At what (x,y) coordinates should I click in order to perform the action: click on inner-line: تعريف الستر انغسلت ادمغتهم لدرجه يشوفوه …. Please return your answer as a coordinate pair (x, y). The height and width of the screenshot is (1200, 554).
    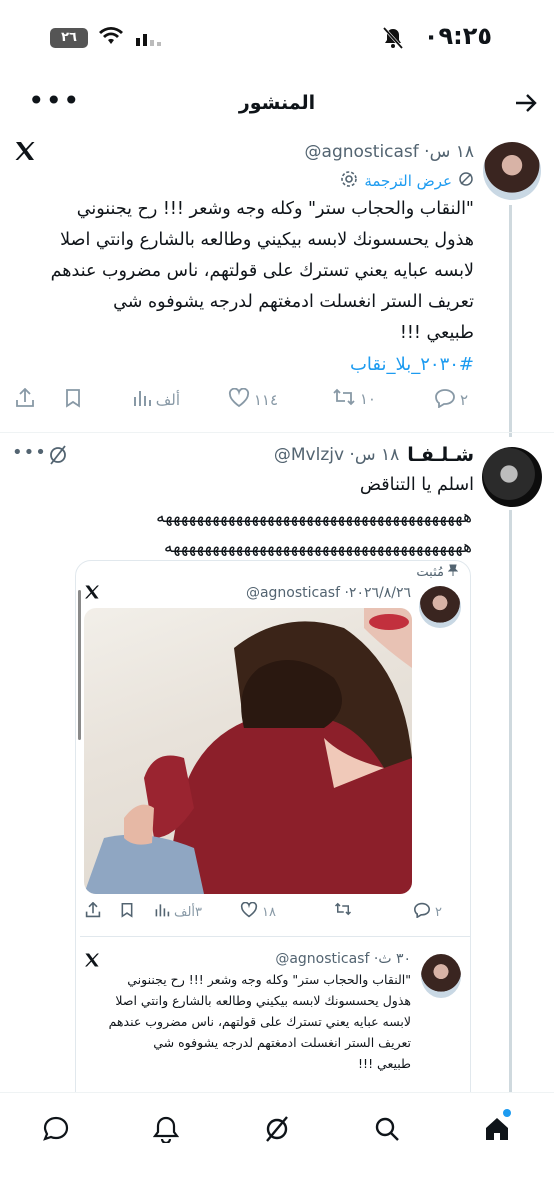
    Looking at the image, I should click on (282, 1042).